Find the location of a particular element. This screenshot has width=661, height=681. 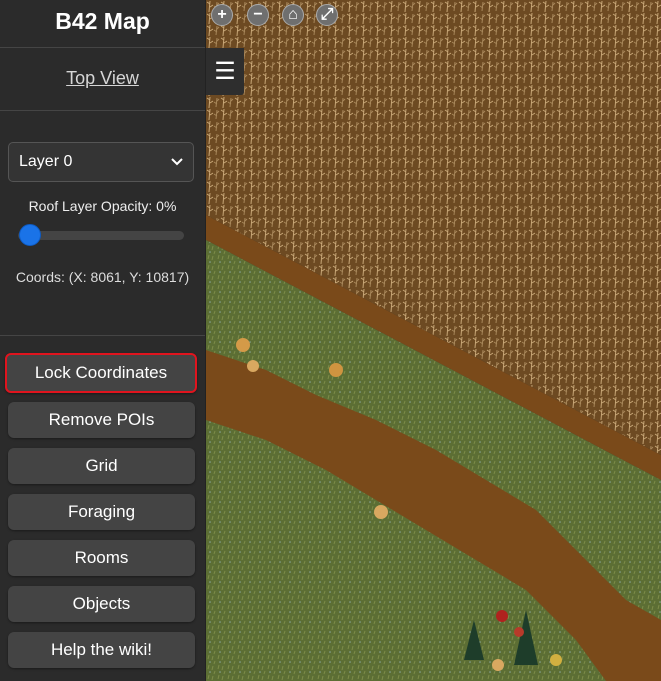

roof-opacity-slider-thumb is located at coordinates (30, 235).